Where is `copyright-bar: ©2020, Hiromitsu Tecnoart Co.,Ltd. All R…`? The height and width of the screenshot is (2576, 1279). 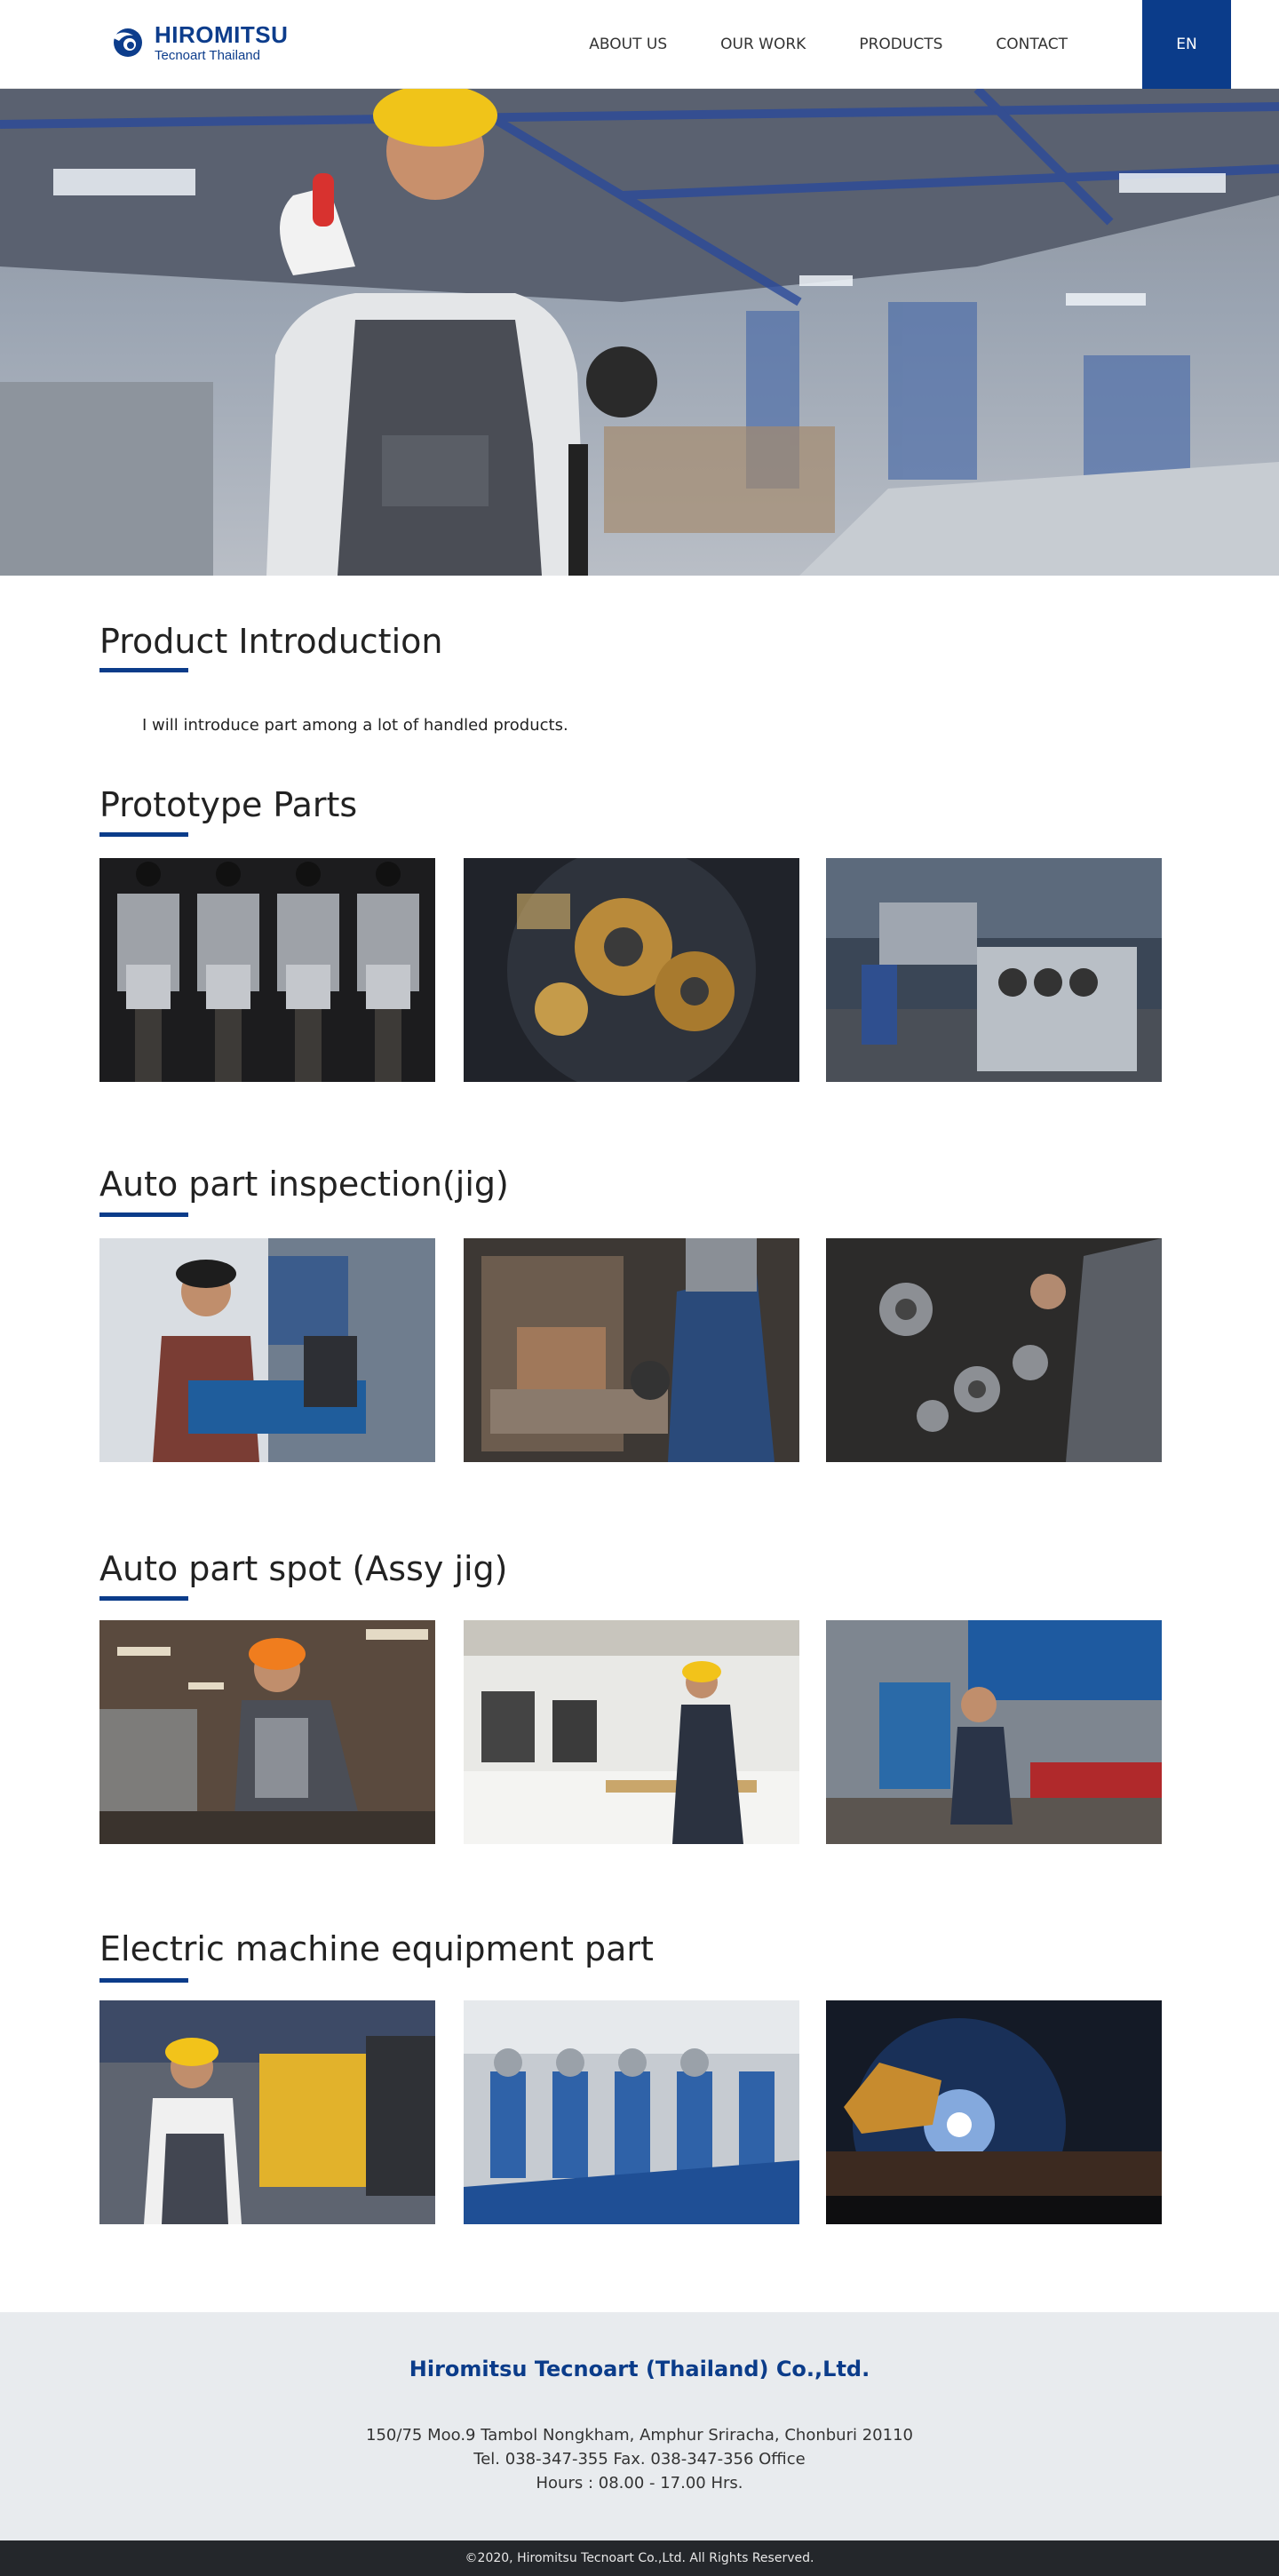 copyright-bar: ©2020, Hiromitsu Tecnoart Co.,Ltd. All R… is located at coordinates (639, 2558).